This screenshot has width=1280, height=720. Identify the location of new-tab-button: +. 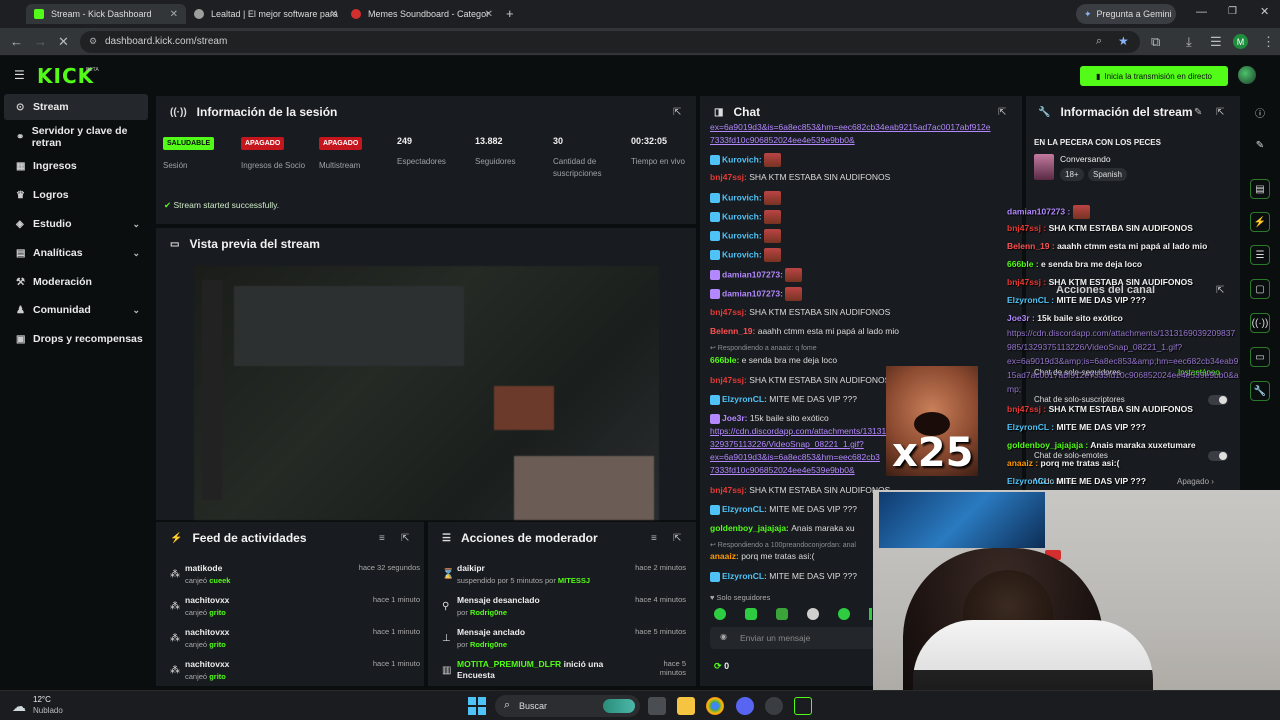
(510, 13).